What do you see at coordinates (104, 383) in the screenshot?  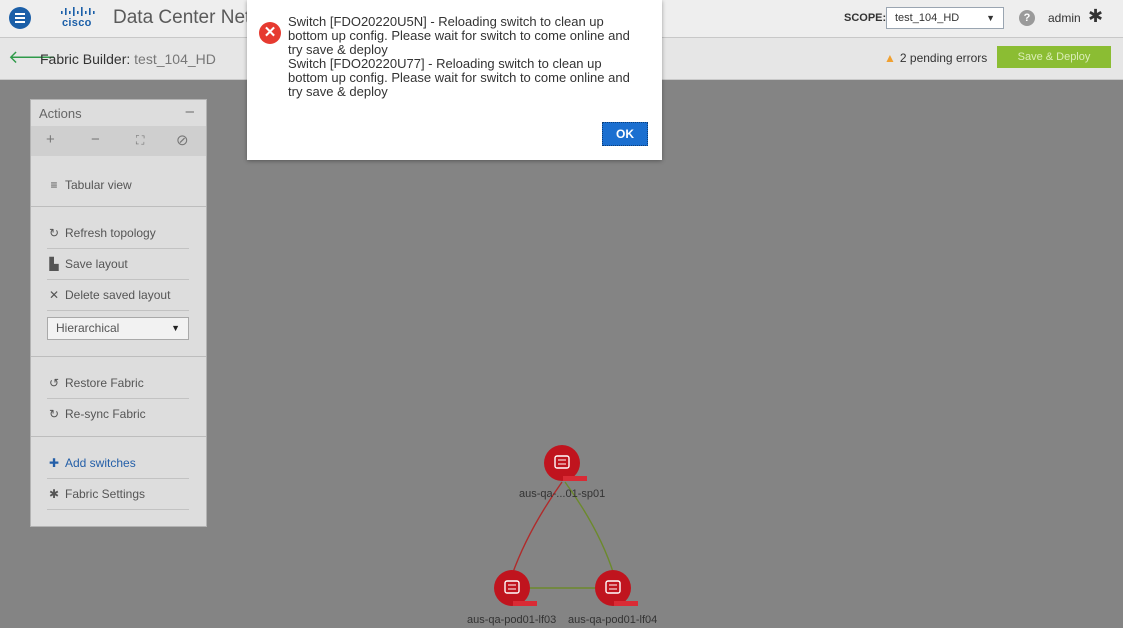 I see `restore-fabric-label: Restore Fabric` at bounding box center [104, 383].